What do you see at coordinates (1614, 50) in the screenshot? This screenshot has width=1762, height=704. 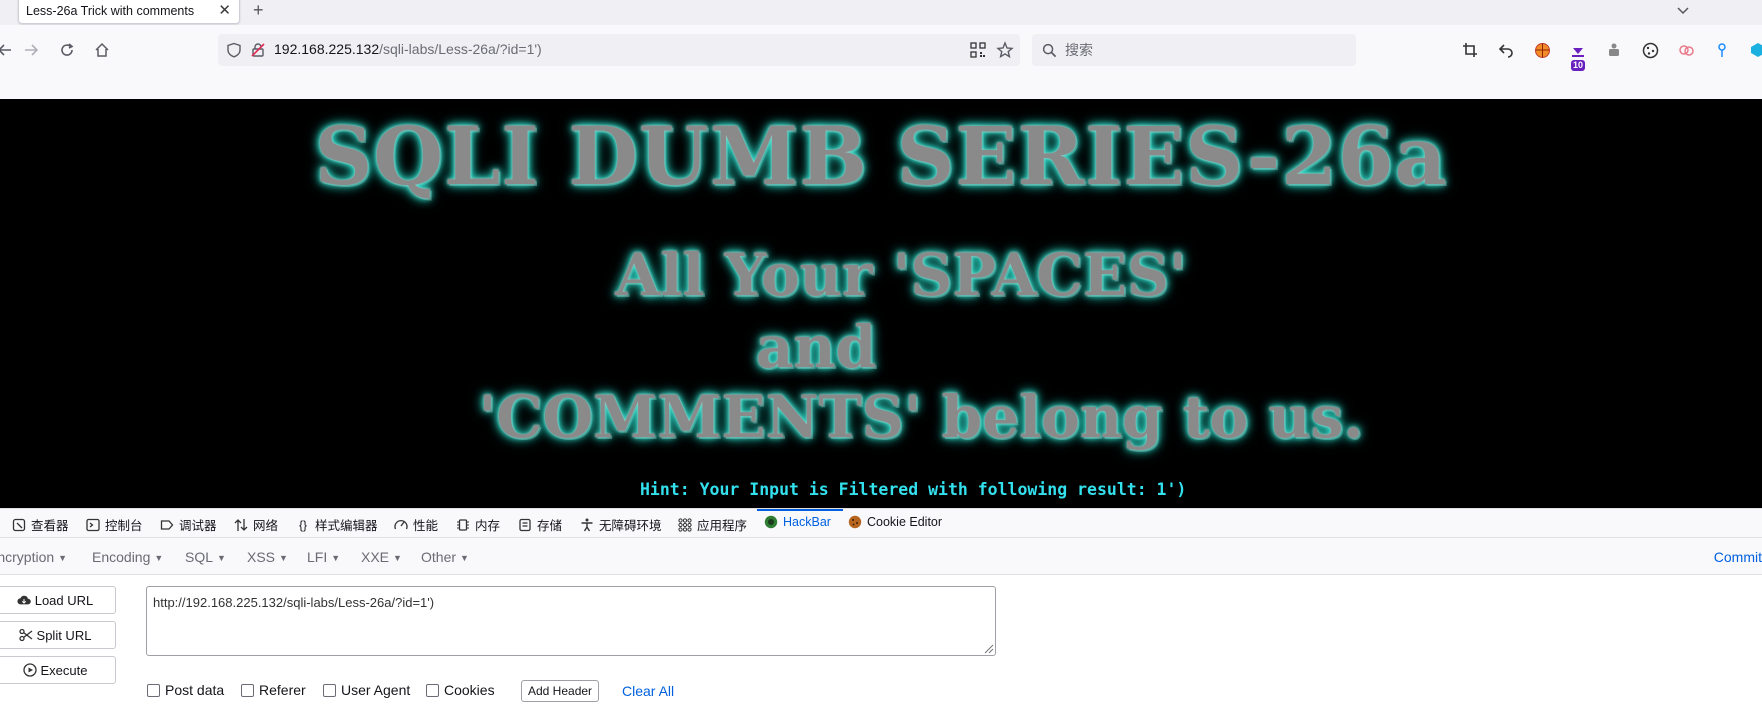 I see `puzzle-extension-icon` at bounding box center [1614, 50].